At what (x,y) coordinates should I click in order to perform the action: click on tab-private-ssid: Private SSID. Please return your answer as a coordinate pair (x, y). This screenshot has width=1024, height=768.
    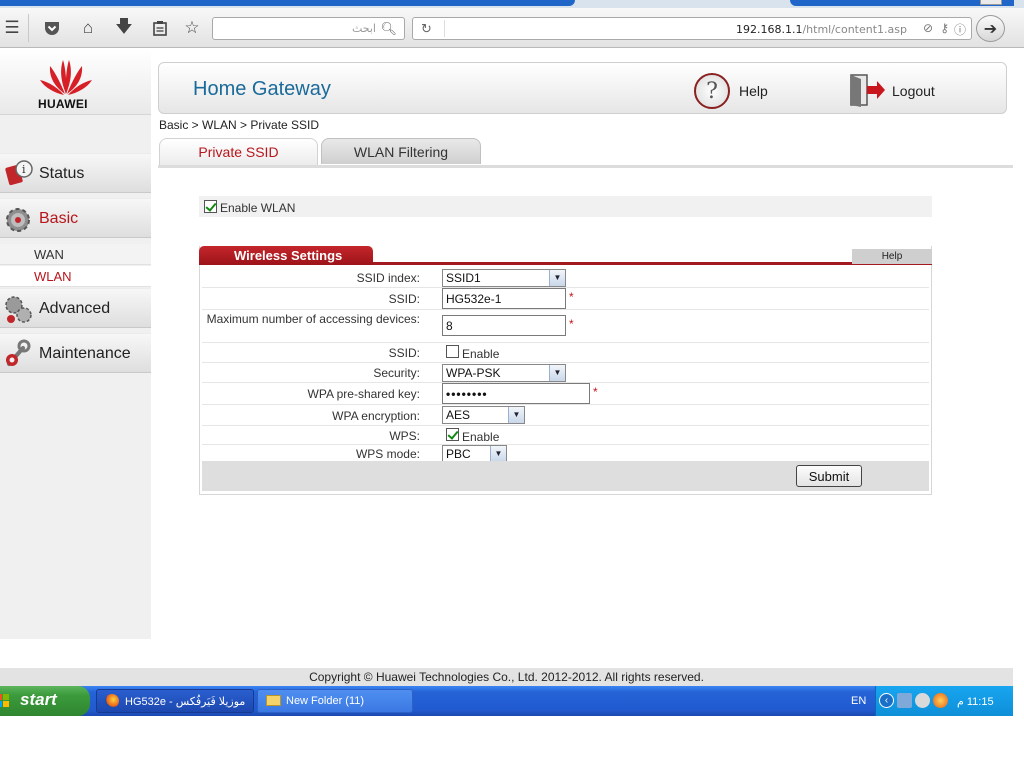
    Looking at the image, I should click on (238, 151).